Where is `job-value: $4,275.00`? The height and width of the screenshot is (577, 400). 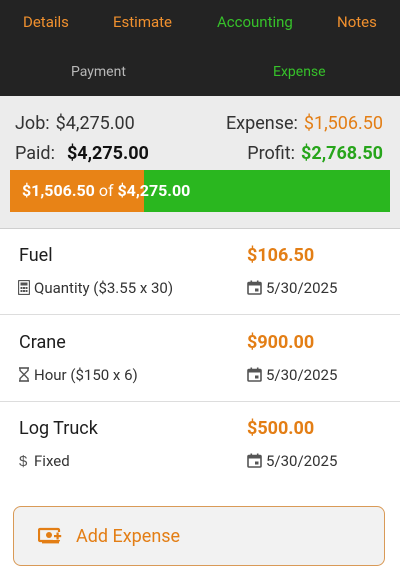 job-value: $4,275.00 is located at coordinates (95, 123).